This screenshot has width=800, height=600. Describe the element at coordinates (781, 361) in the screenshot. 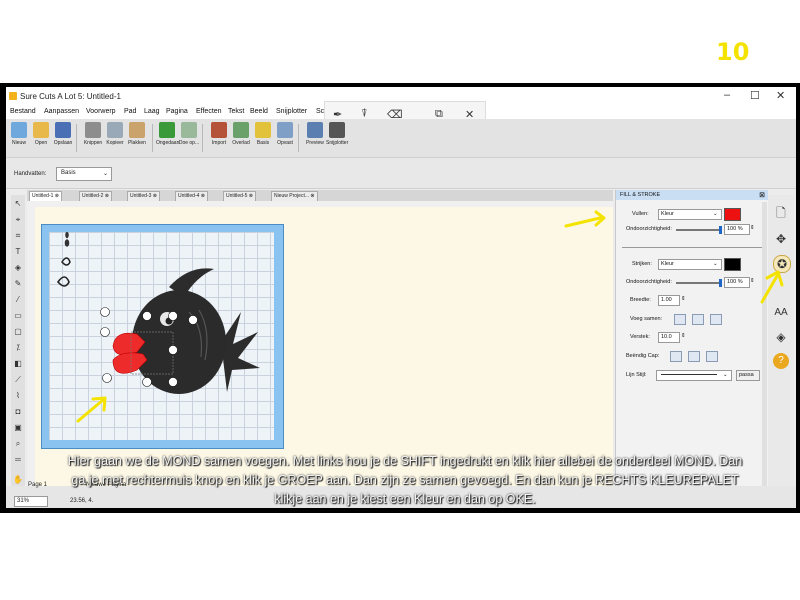

I see `help-icon: ?` at that location.